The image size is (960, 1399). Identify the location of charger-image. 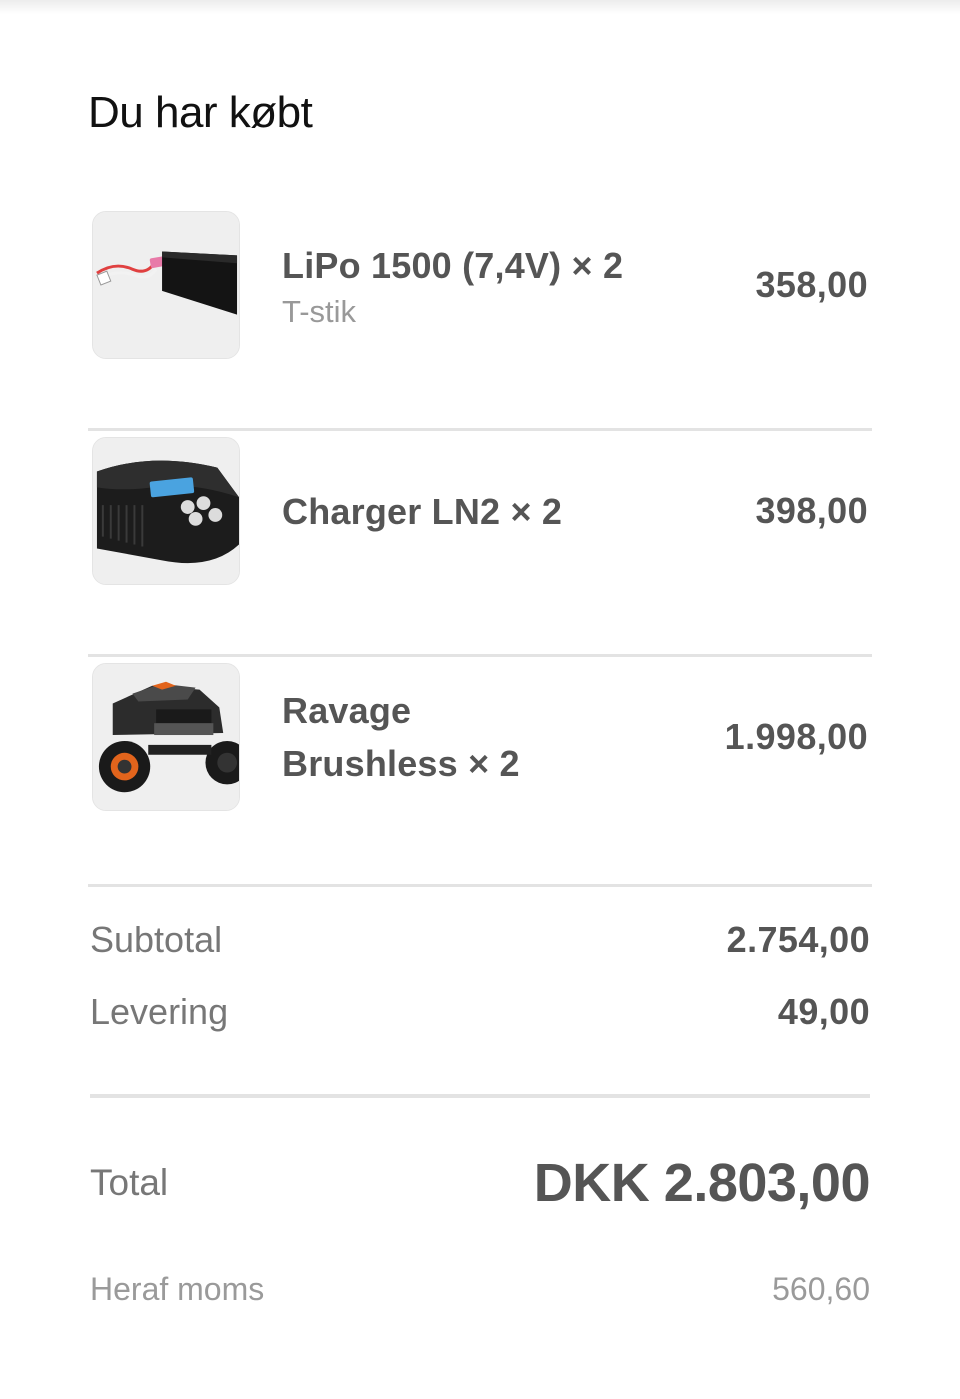
(166, 511).